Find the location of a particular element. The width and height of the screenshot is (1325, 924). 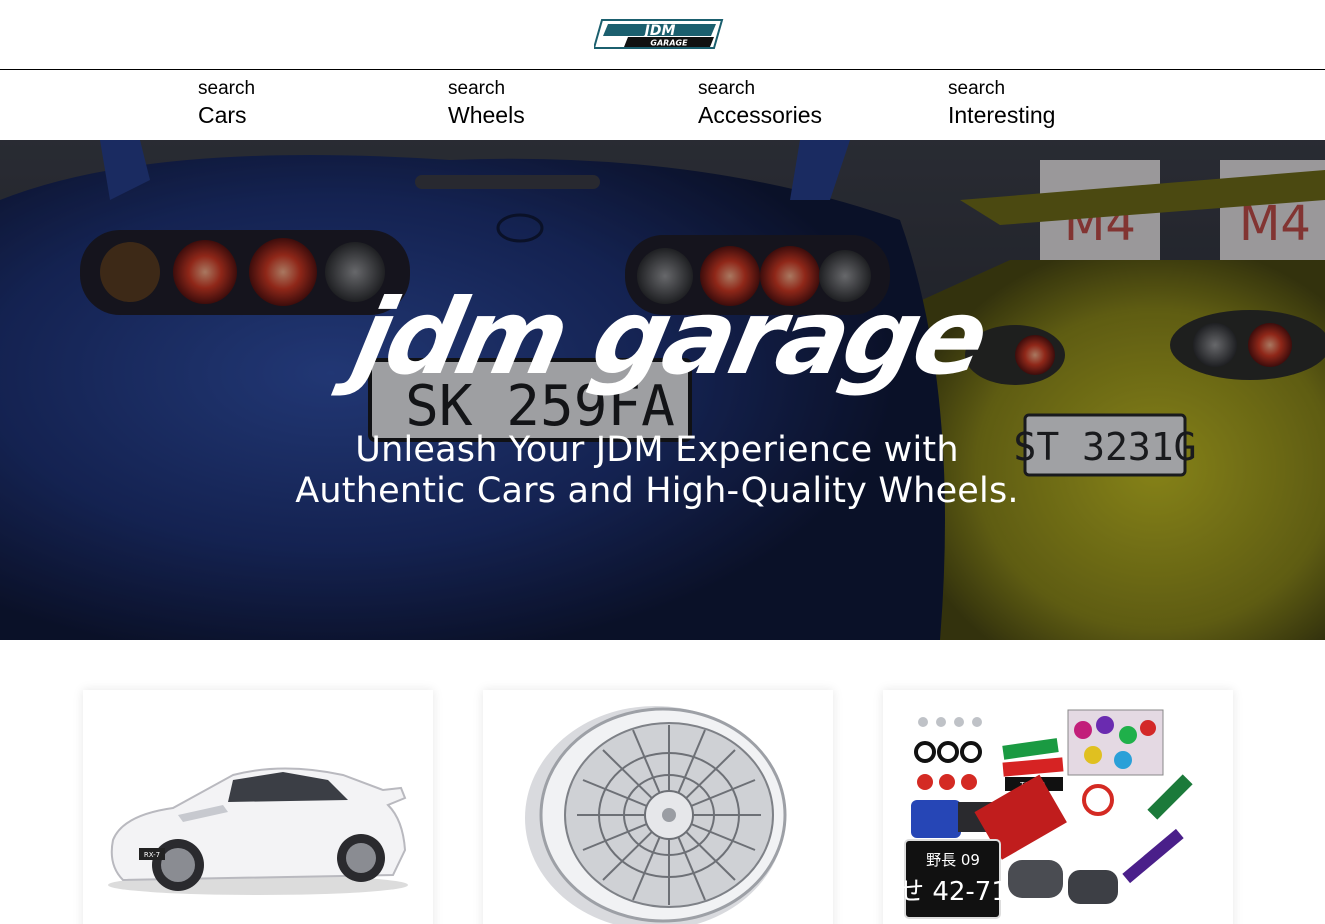

hero-jdm-garage-logo: jdm garage is located at coordinates (663, 338).